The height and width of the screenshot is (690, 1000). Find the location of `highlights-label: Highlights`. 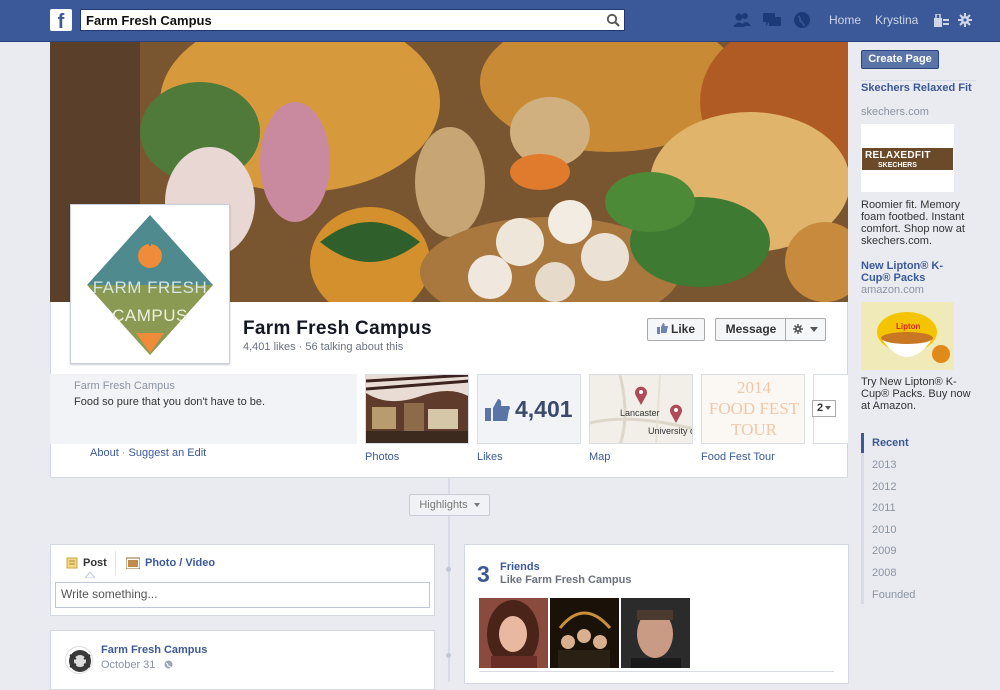

highlights-label: Highlights is located at coordinates (443, 505).